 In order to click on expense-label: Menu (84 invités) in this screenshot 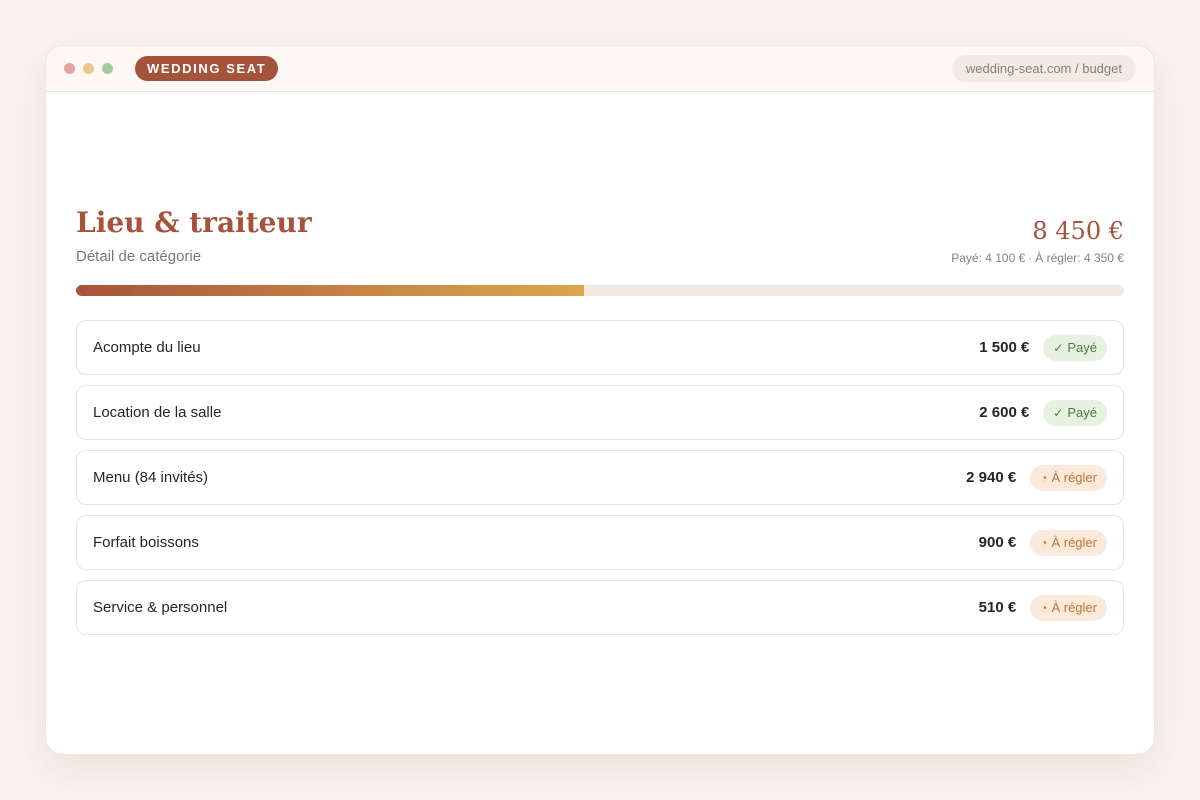, I will do `click(151, 477)`.